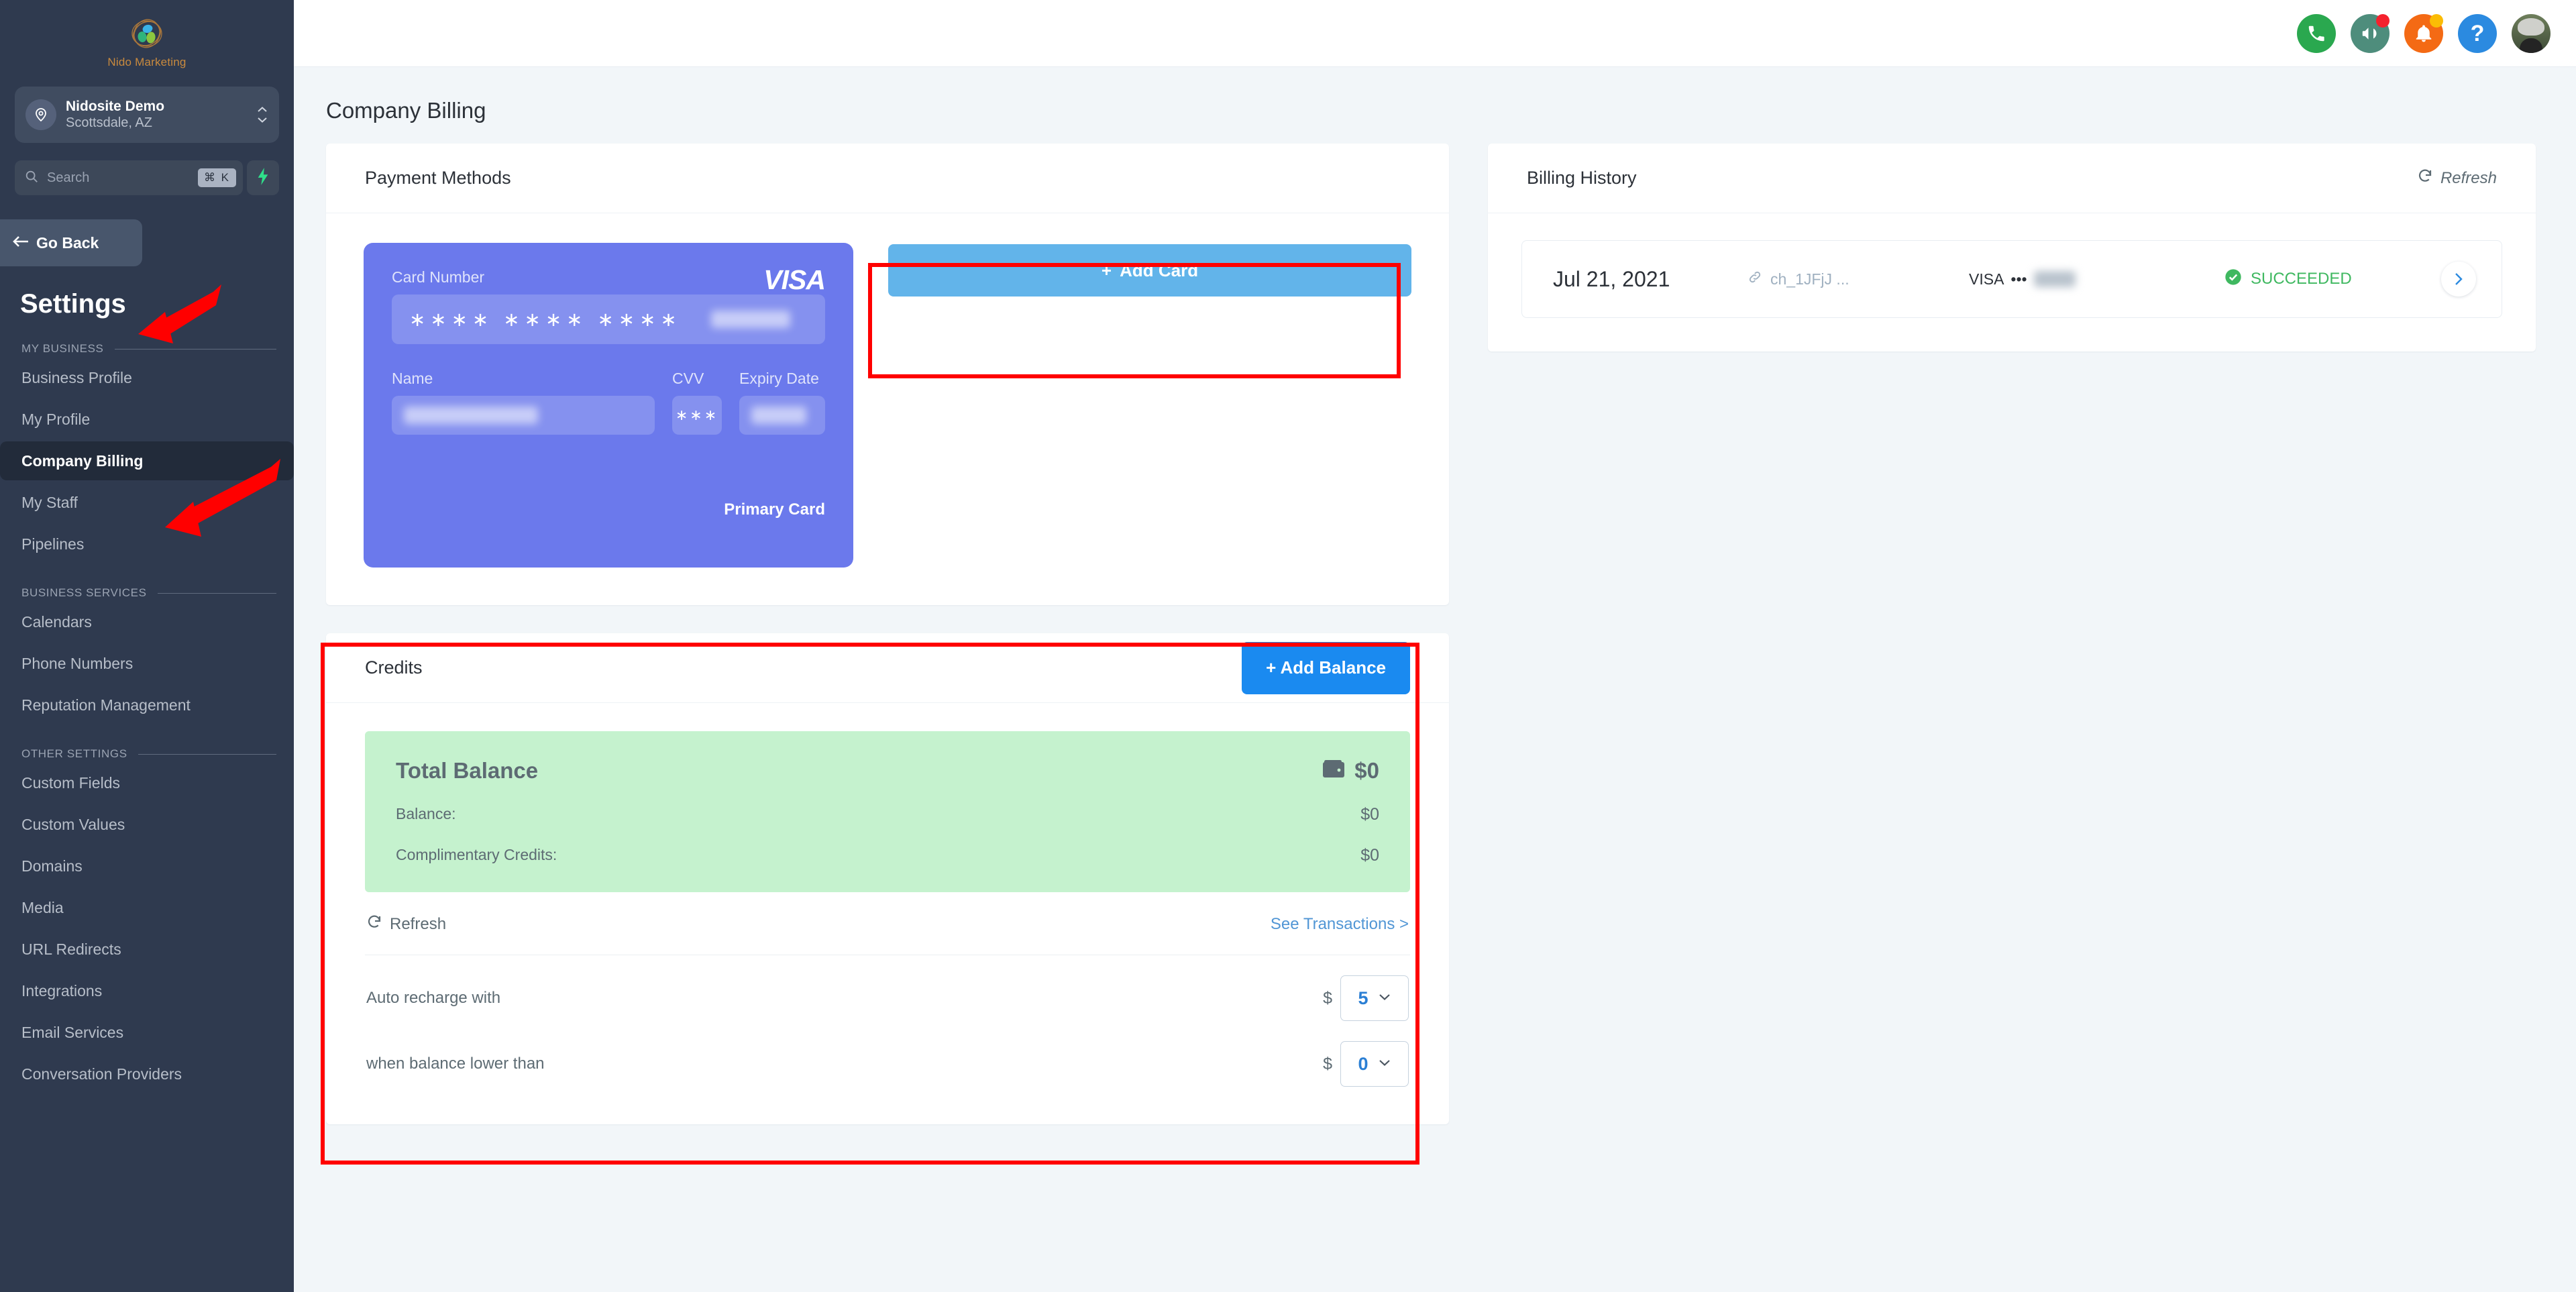 The image size is (2576, 1292). Describe the element at coordinates (147, 825) in the screenshot. I see `sidebar-item-custom-values: Custom Values` at that location.